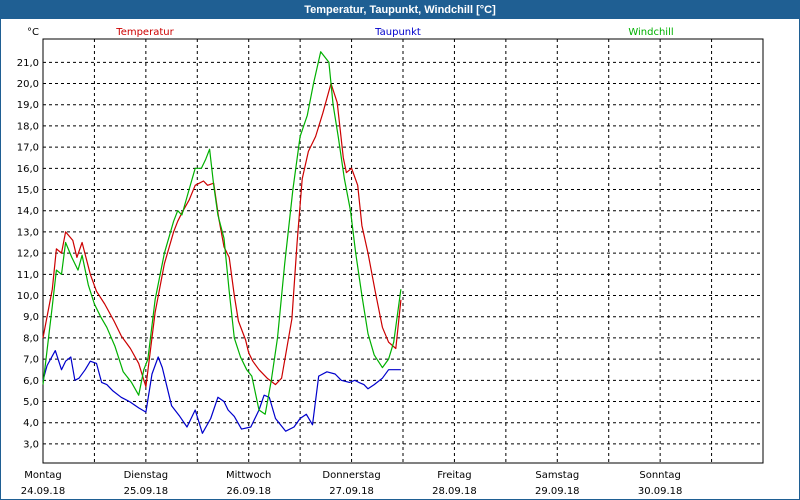 This screenshot has height=500, width=800. I want to click on y-tick-label: 3,0, so click(31, 444).